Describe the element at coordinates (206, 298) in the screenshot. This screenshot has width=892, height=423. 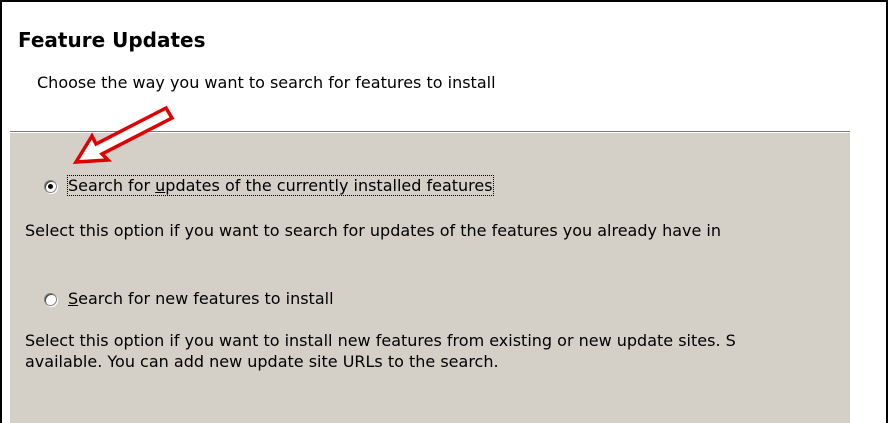
I see `label-suffix: earch for new features to install` at that location.